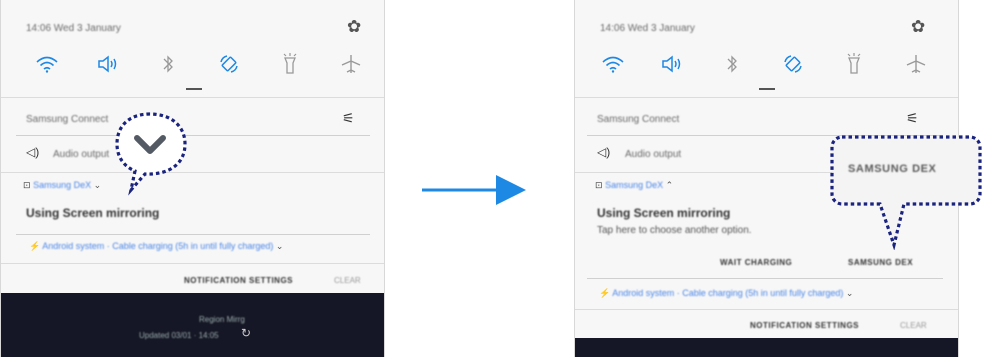 Image resolution: width=987 pixels, height=357 pixels. What do you see at coordinates (192, 325) in the screenshot?
I see `dark-background: Region Mirrg Updated 03/01 · 14:05 ↻` at bounding box center [192, 325].